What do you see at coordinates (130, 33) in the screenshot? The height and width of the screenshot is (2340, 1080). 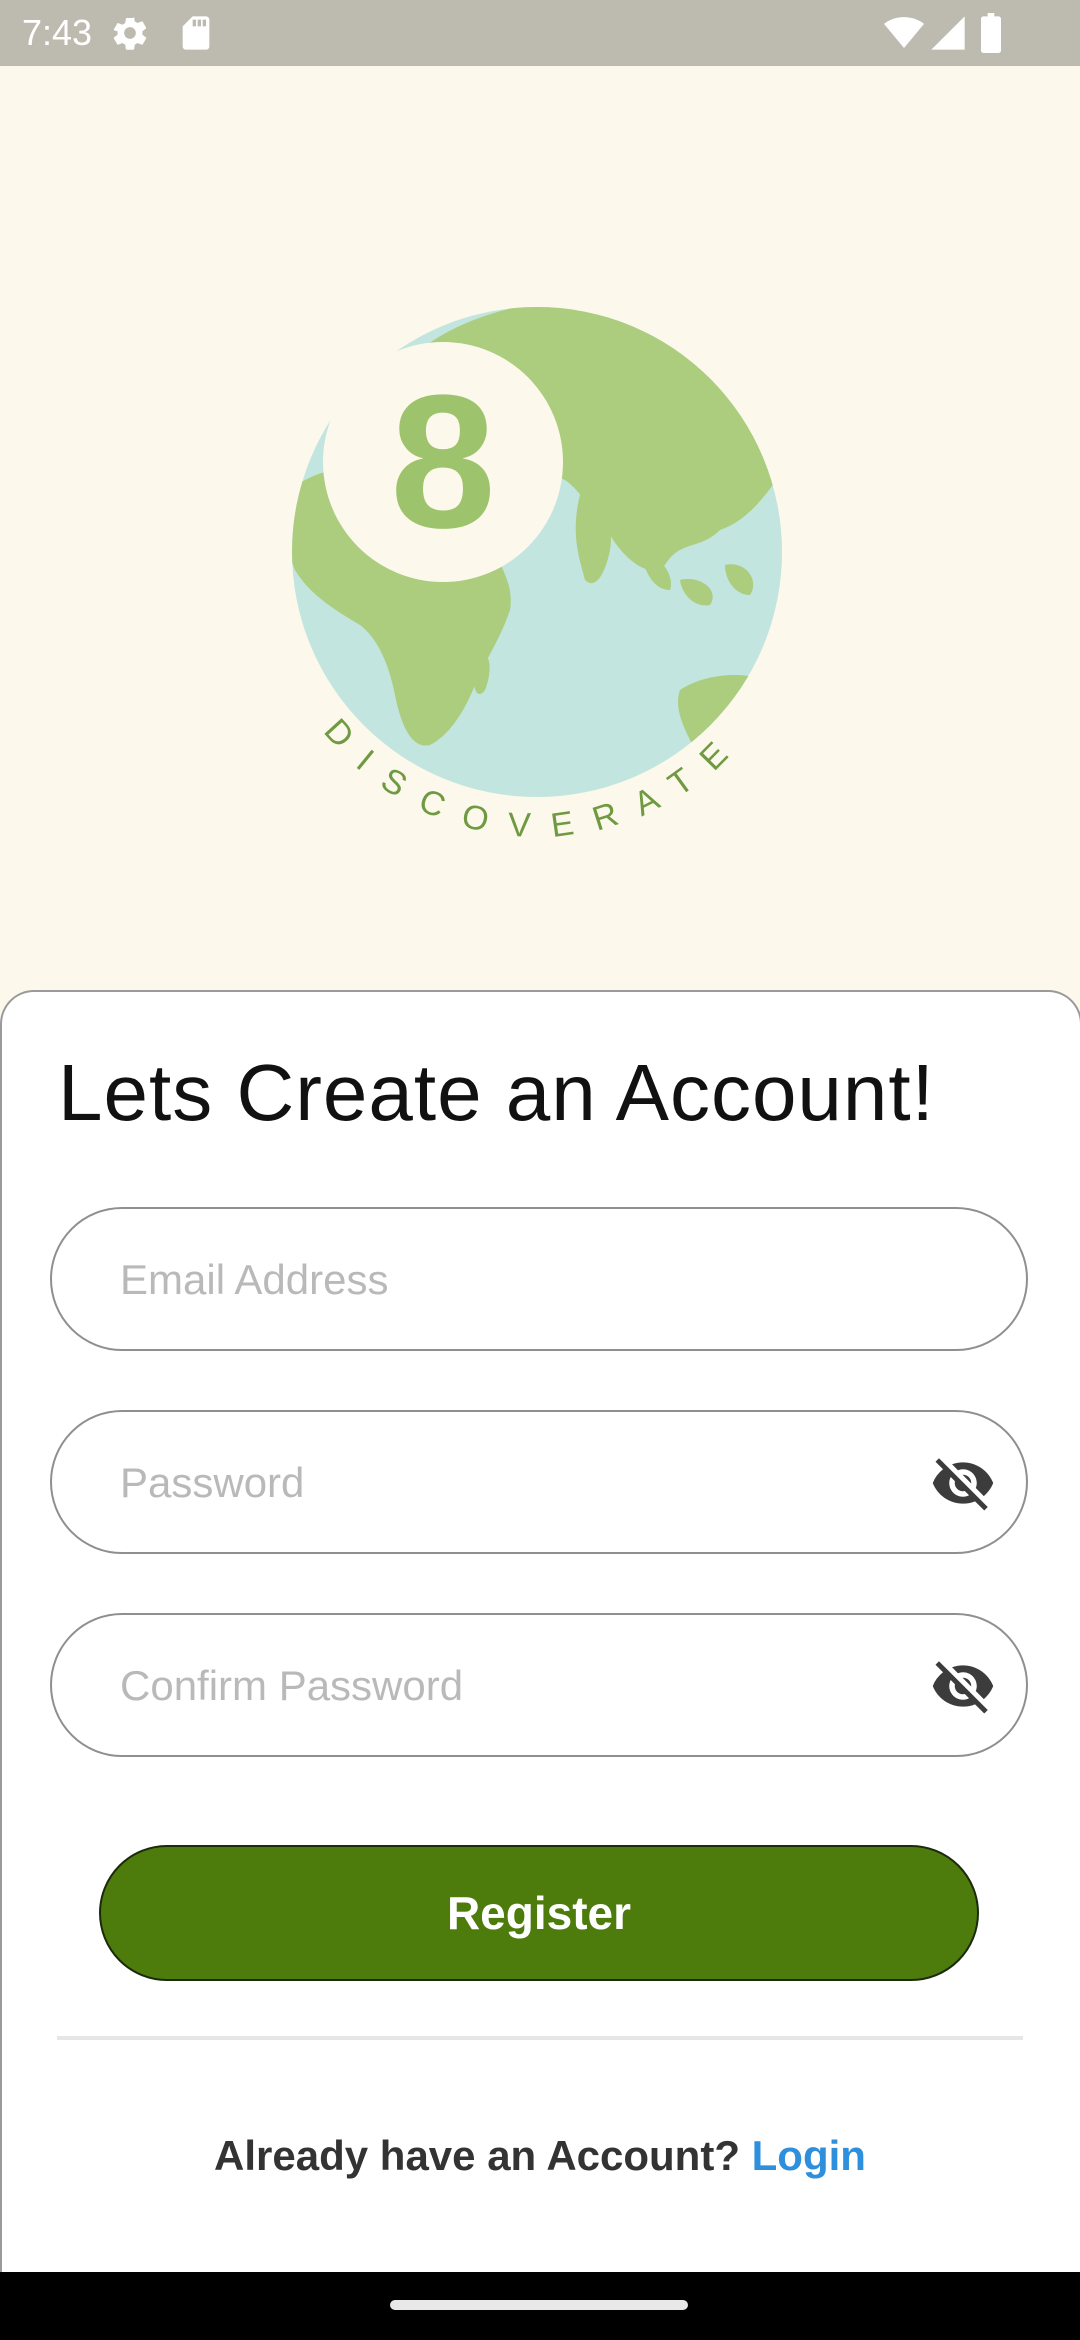 I see `settings-icon` at bounding box center [130, 33].